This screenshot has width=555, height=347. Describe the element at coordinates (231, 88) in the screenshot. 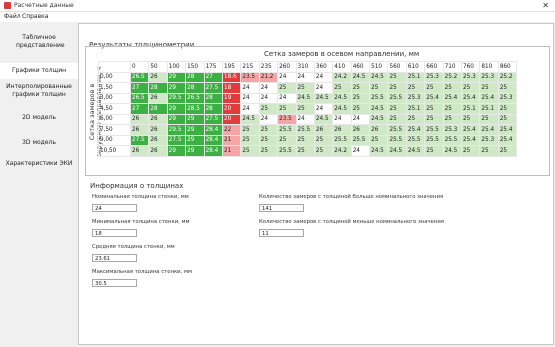

I see `table-cell: 18` at that location.